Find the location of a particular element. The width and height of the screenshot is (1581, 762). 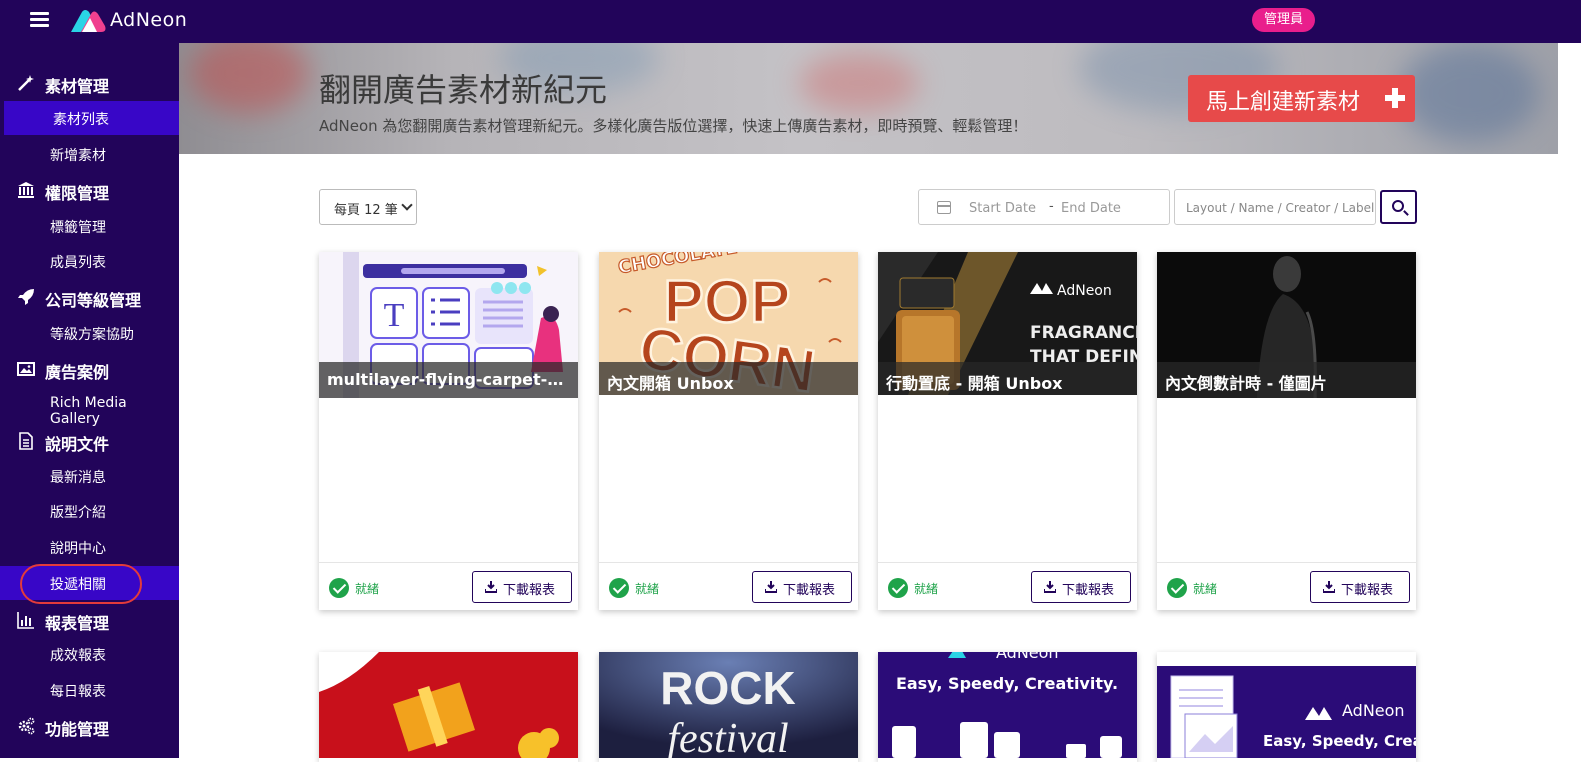

sidebar-section-label: 廣告案例 is located at coordinates (77, 372).